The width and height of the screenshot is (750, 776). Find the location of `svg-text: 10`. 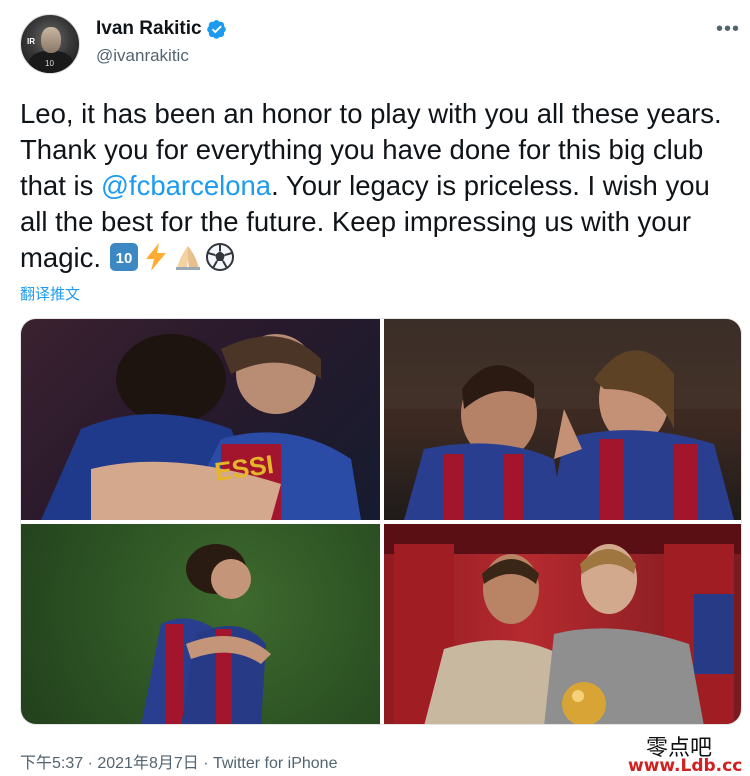

svg-text: 10 is located at coordinates (123, 258).